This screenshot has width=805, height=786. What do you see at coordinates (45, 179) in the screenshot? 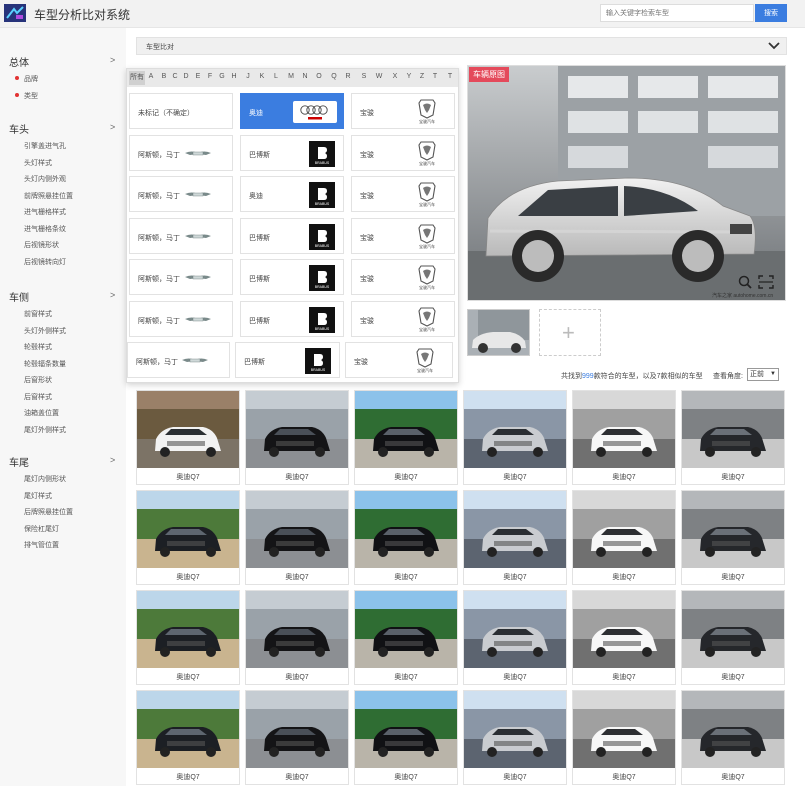
I see `sidebar-item: 头灯内侧外观` at bounding box center [45, 179].